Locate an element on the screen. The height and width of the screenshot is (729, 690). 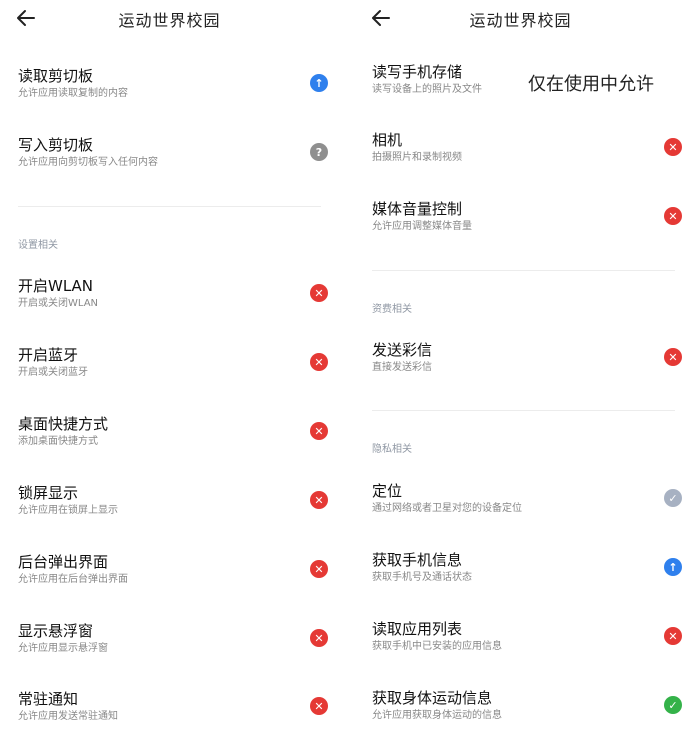
permission-row-location: 定位 通过网络或者卫星对您的设备定位 ✓ is located at coordinates (527, 506).